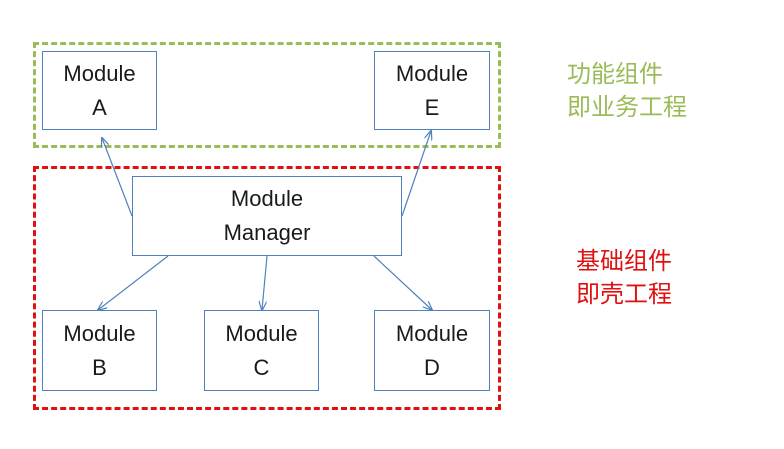 The image size is (784, 449). Describe the element at coordinates (624, 294) in the screenshot. I see `base-label-line2: 即壳工程` at that location.